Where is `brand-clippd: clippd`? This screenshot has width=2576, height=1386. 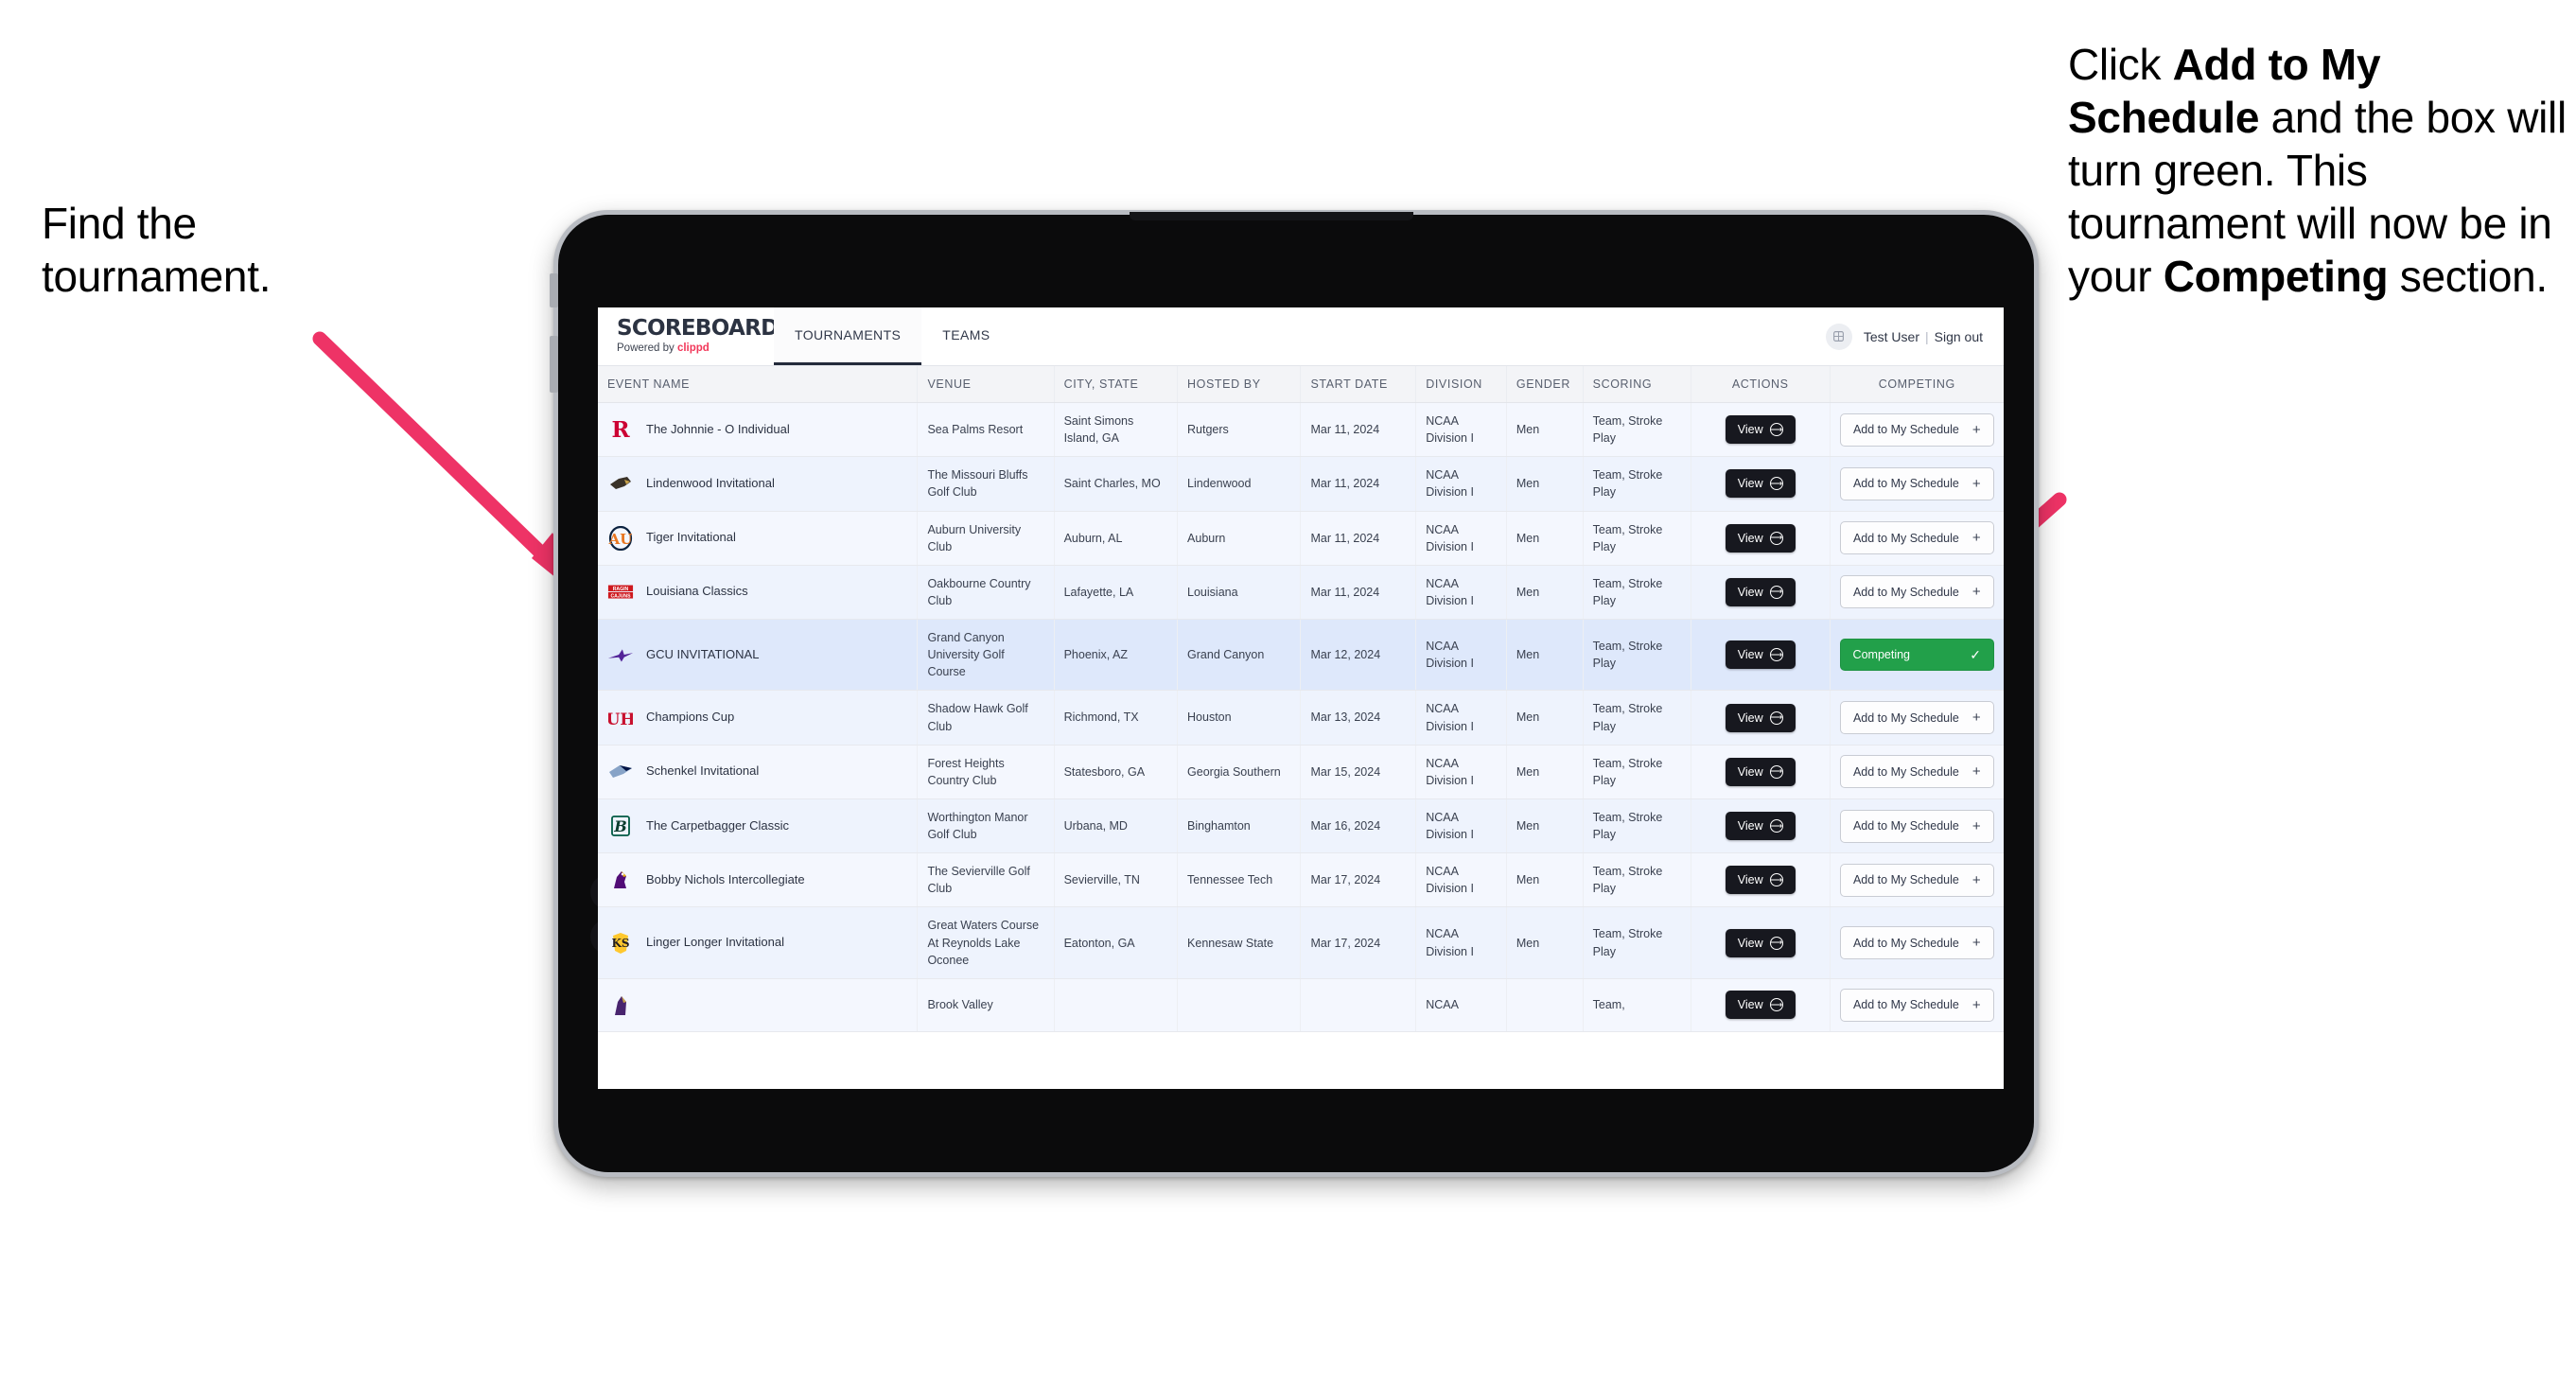
brand-clippd: clippd is located at coordinates (693, 348).